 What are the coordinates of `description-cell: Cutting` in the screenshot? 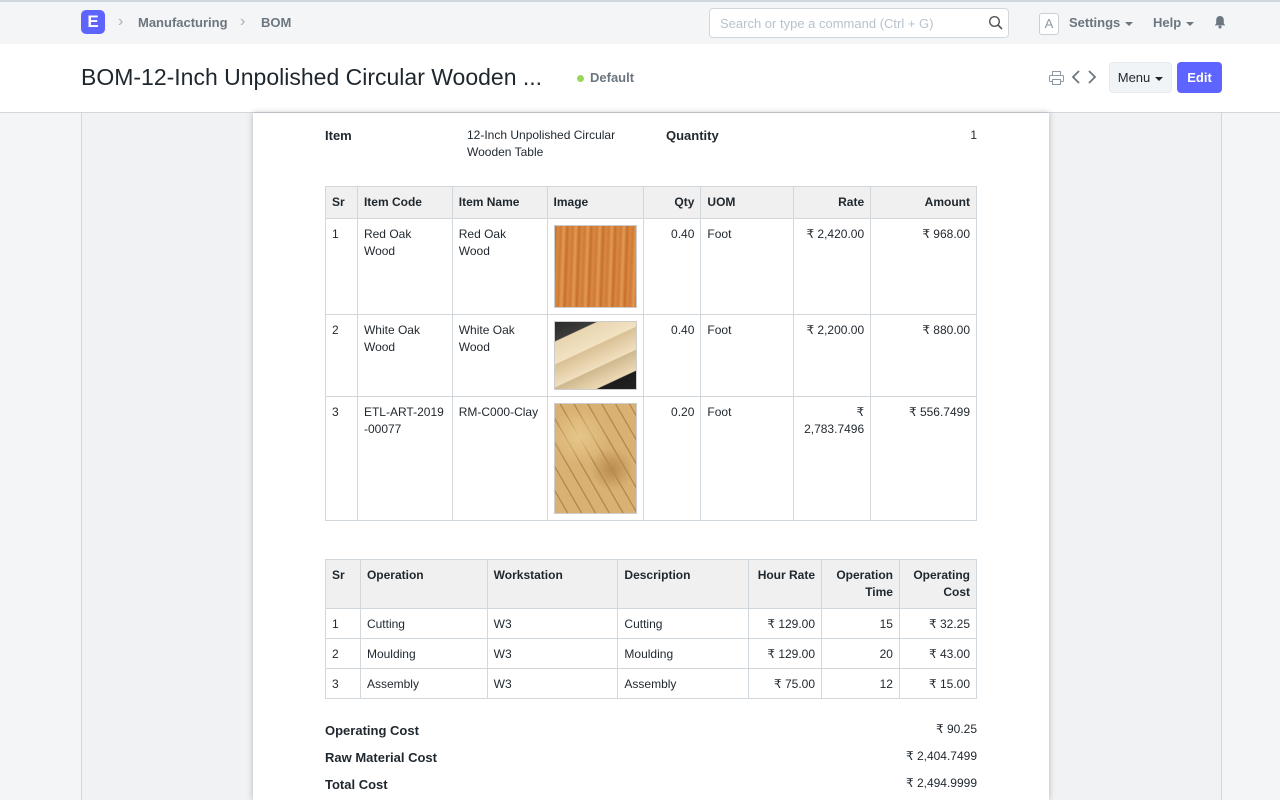 It's located at (683, 623).